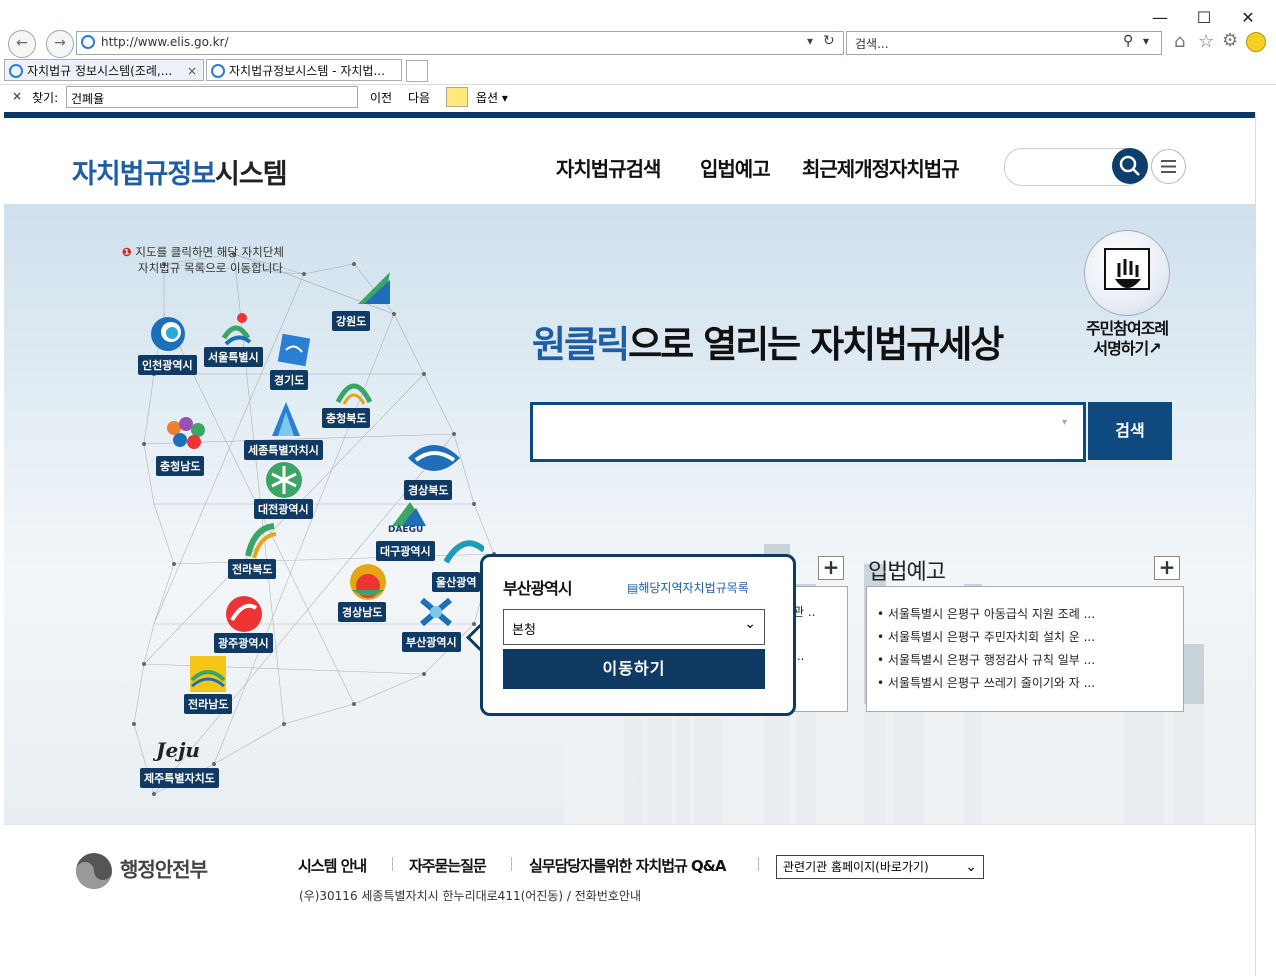  What do you see at coordinates (1128, 41) in the screenshot?
I see `search-icon: ⚲` at bounding box center [1128, 41].